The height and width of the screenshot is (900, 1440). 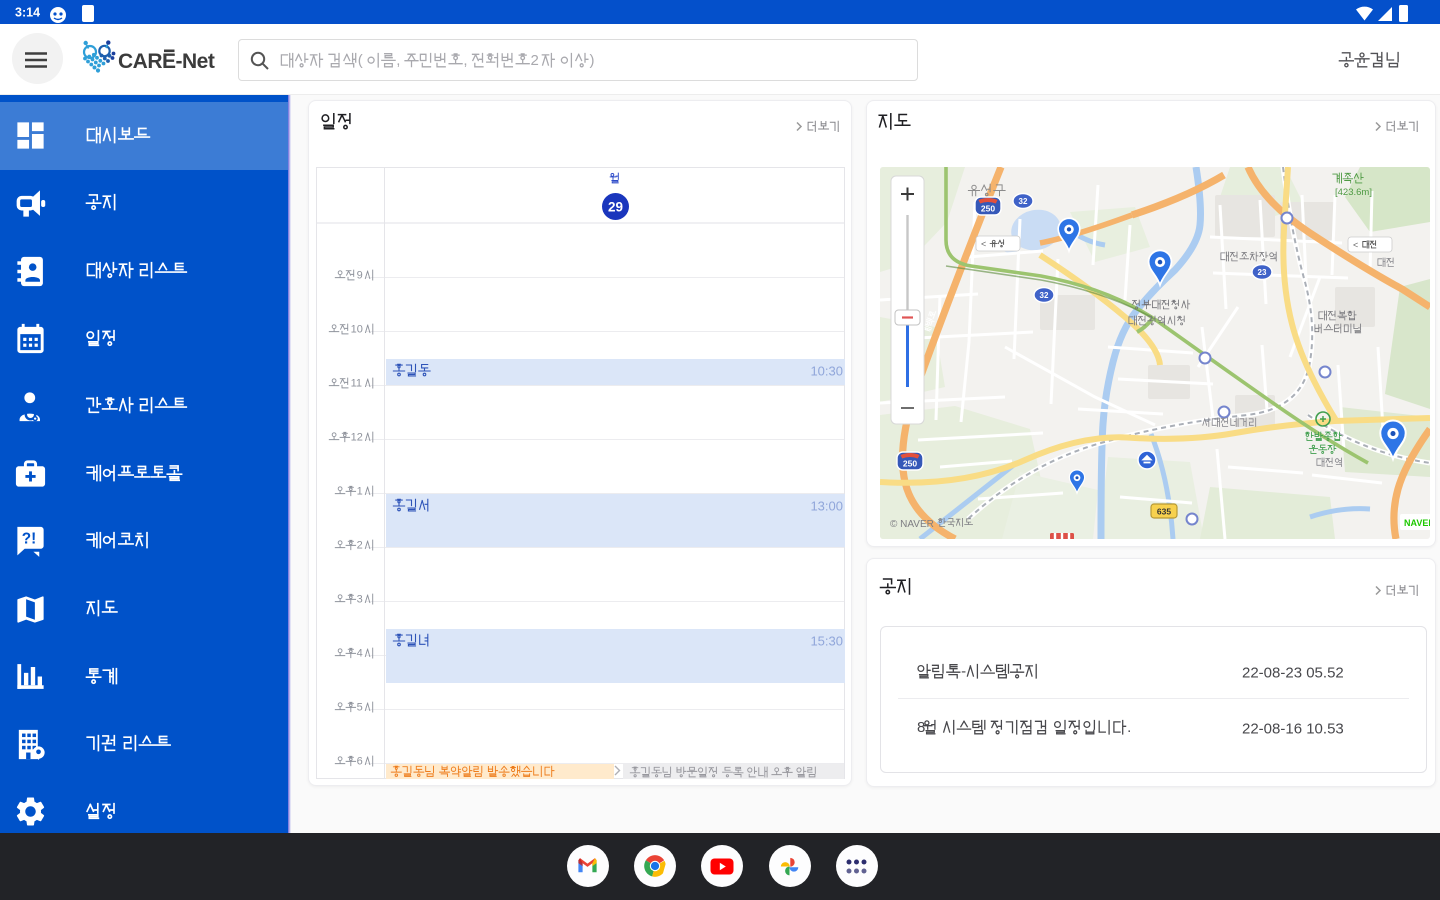 I want to click on svg-text: 6, so click(x=359, y=762).